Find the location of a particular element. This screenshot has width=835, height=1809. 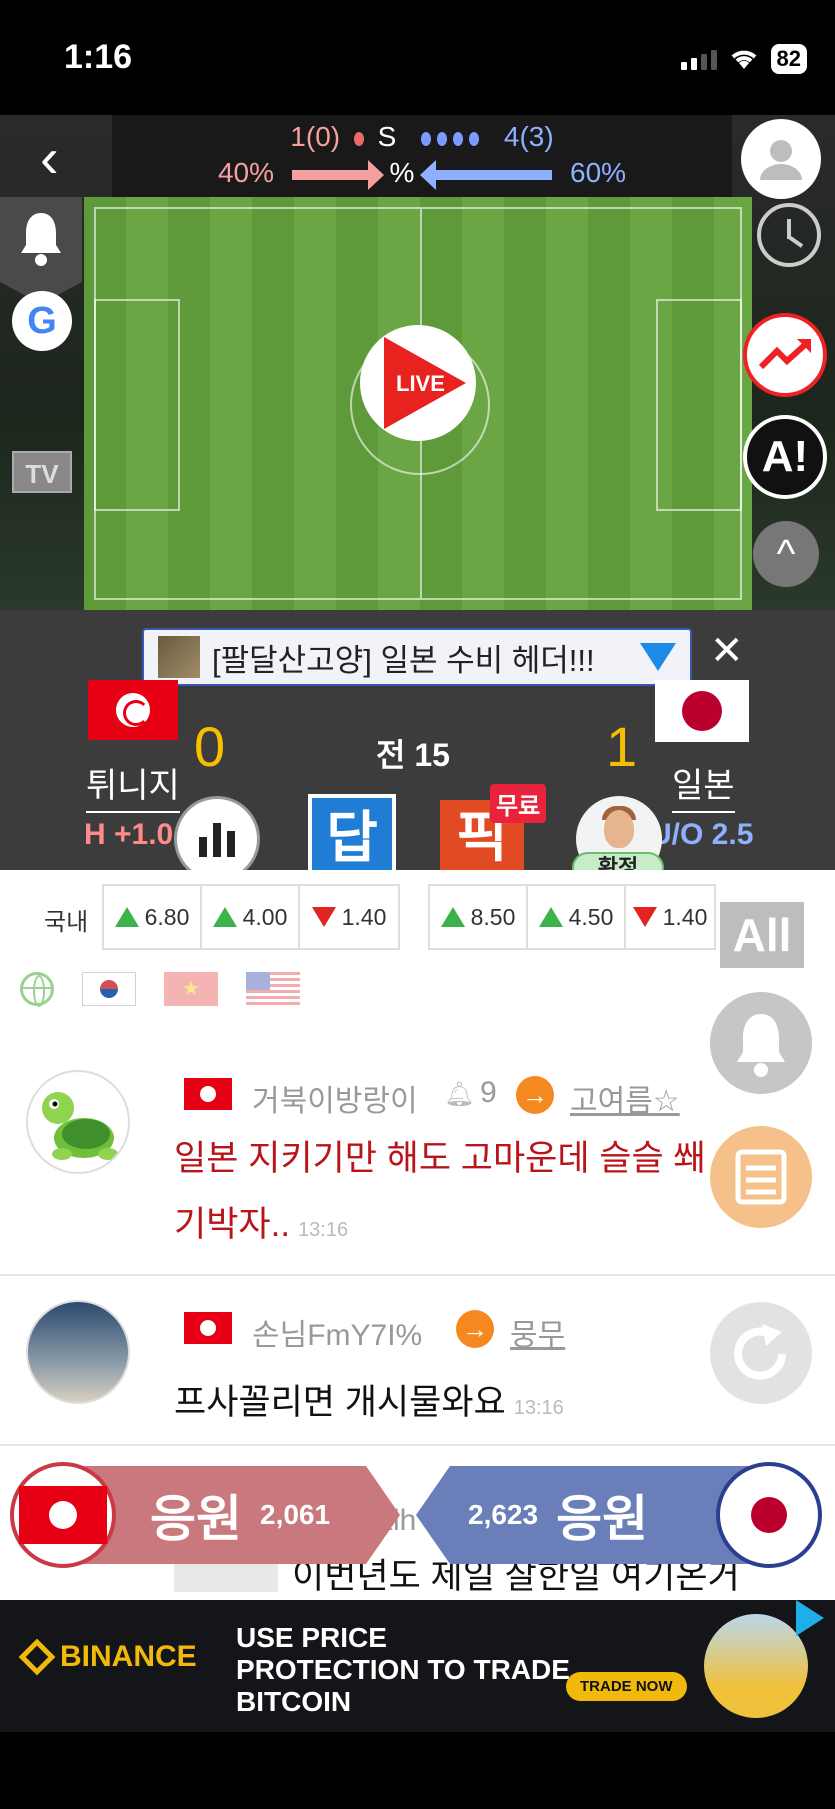

play-icon: LIVE is located at coordinates (425, 383).